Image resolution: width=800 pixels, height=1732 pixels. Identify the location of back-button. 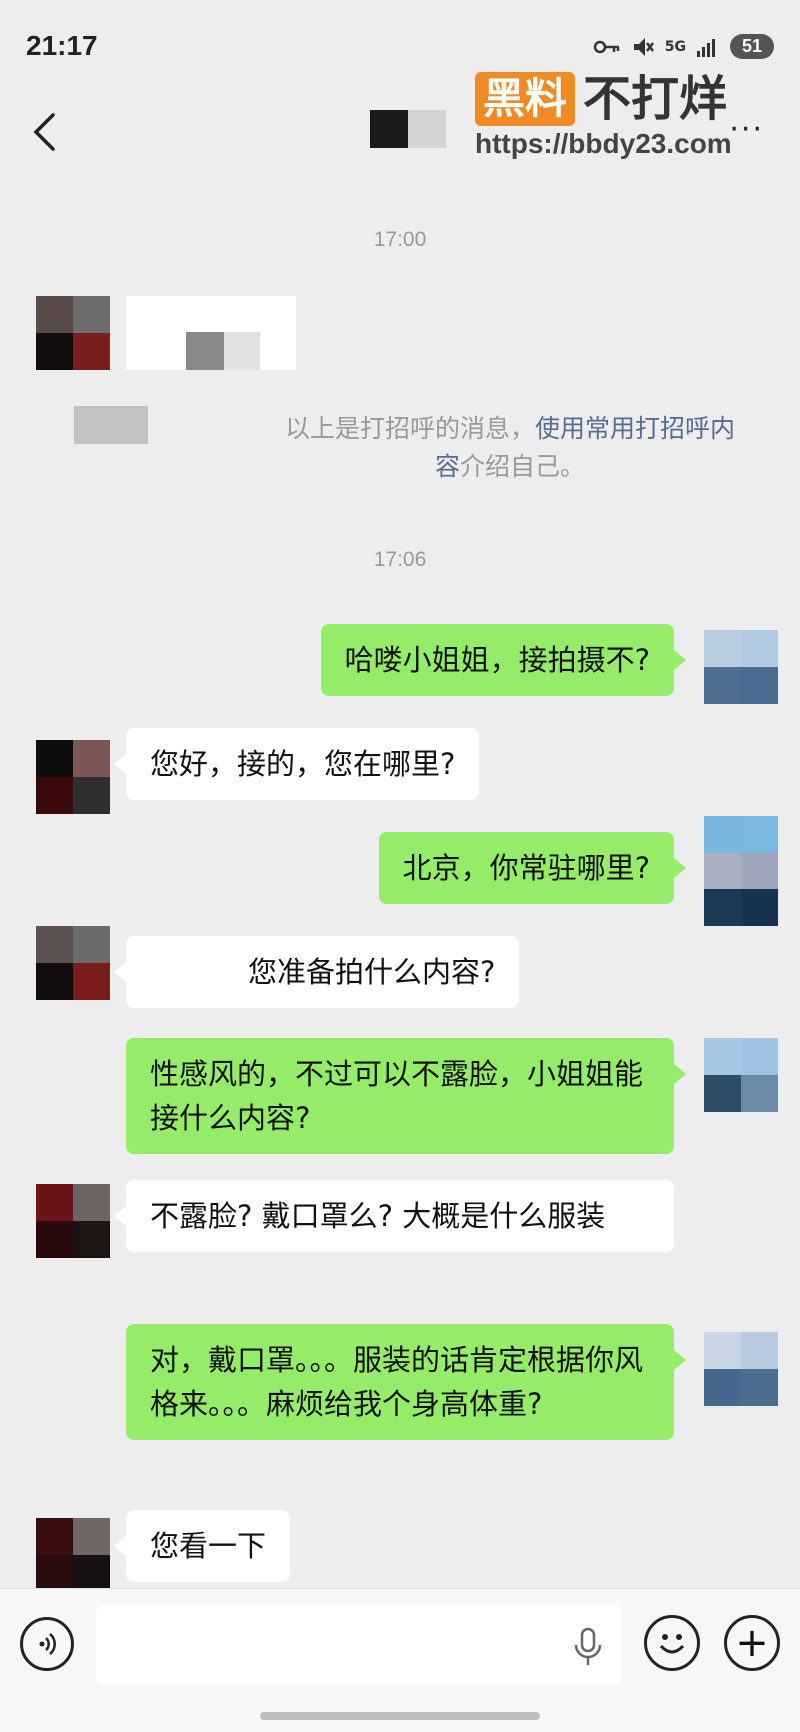
(44, 132).